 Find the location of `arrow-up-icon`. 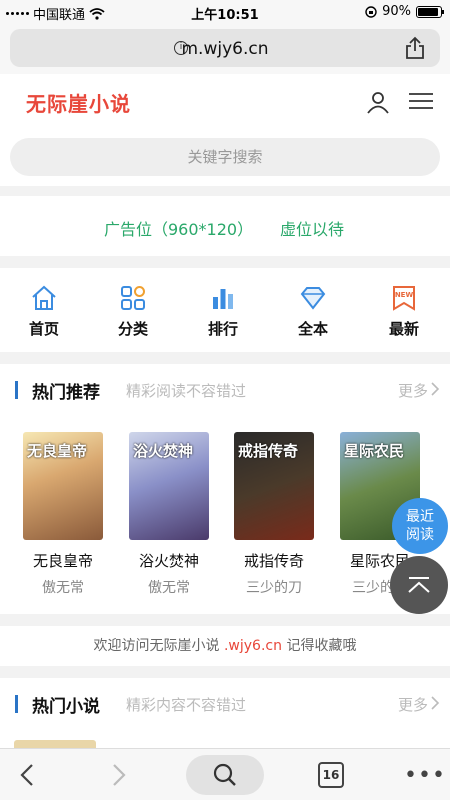

arrow-up-icon is located at coordinates (419, 585).